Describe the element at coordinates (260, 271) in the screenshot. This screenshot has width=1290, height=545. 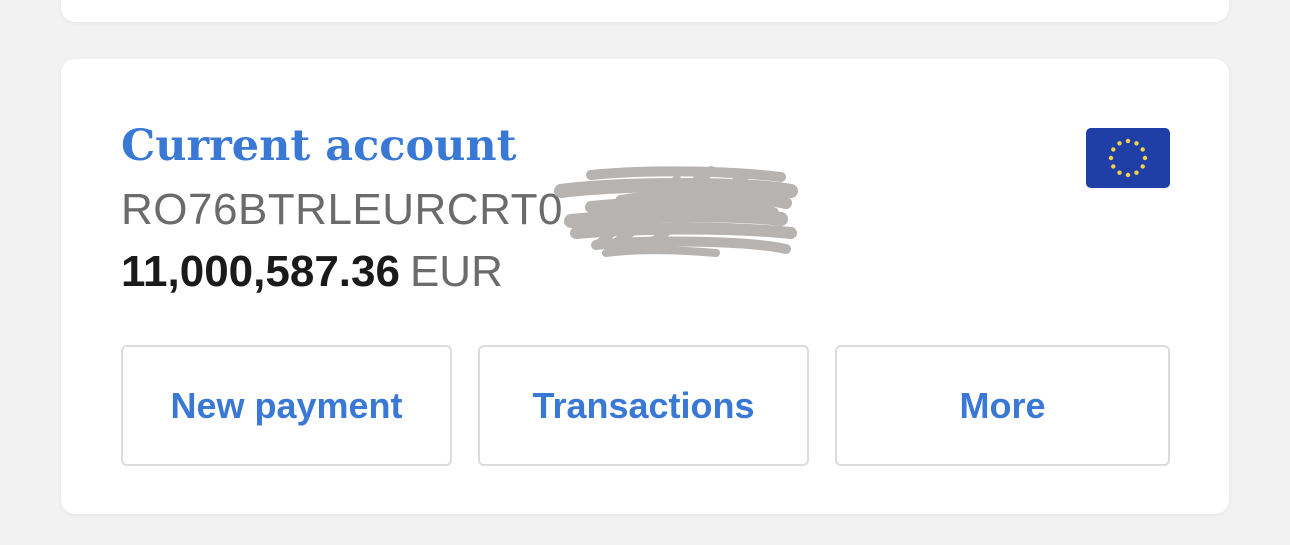
I see `balance-amount: 11,000,587.36` at that location.